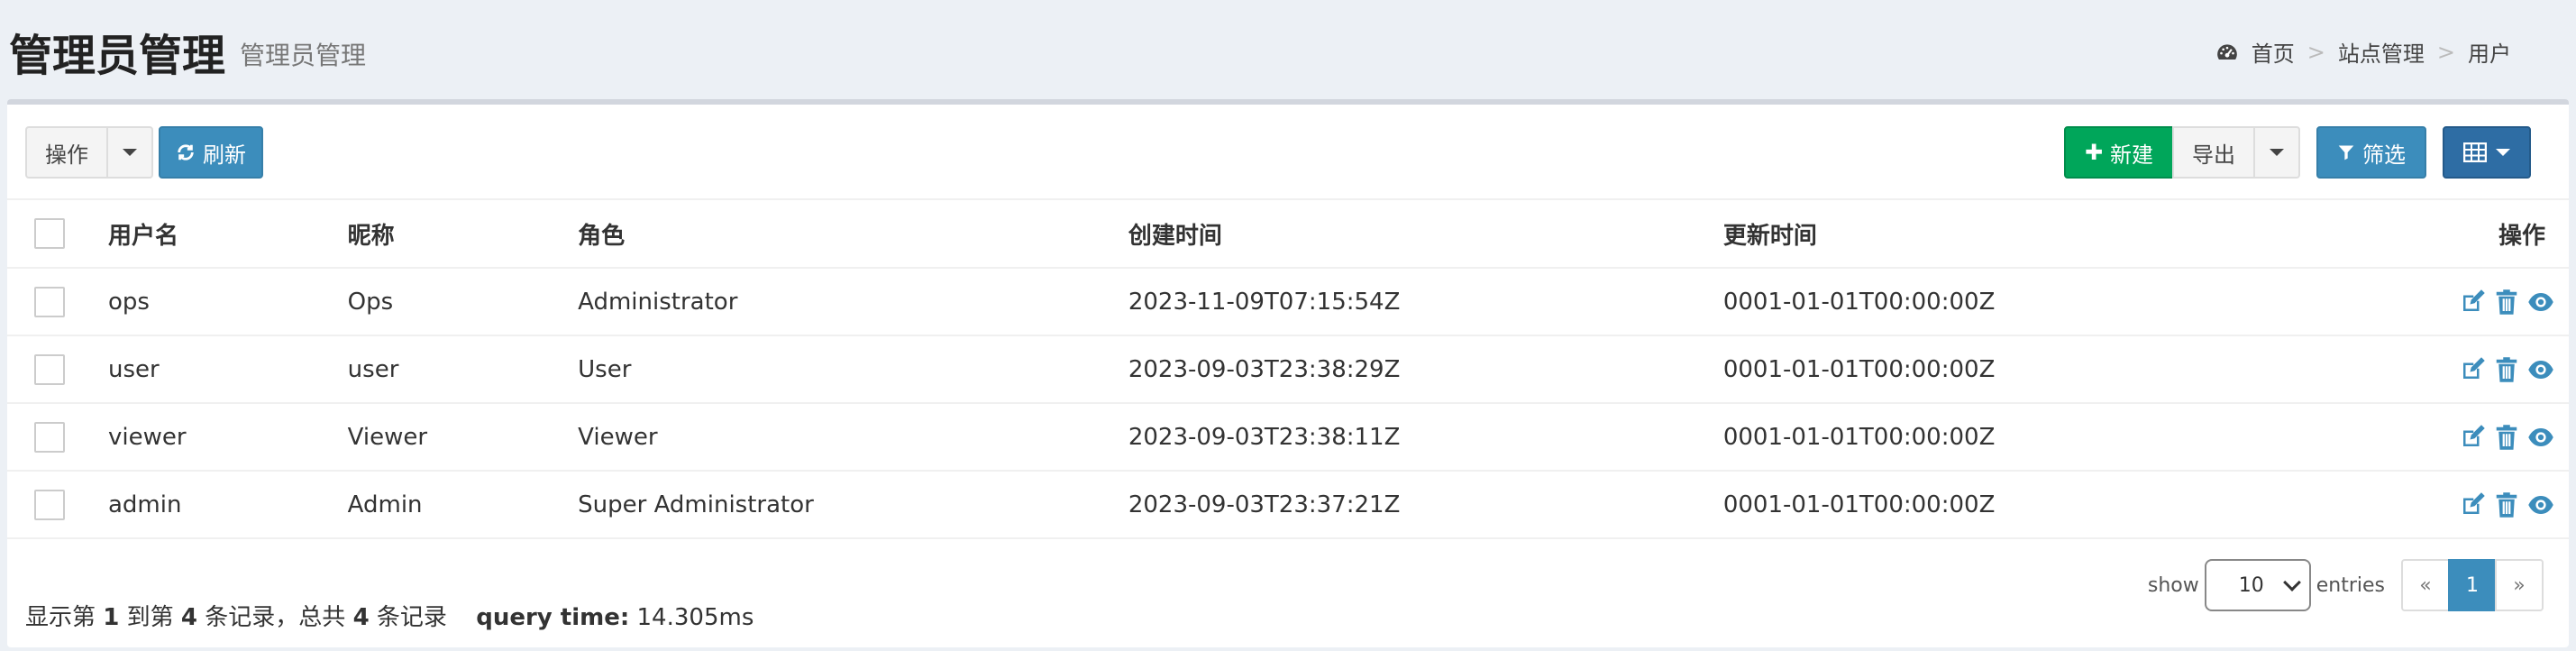  Describe the element at coordinates (2350, 585) in the screenshot. I see `entries-label: entries` at that location.